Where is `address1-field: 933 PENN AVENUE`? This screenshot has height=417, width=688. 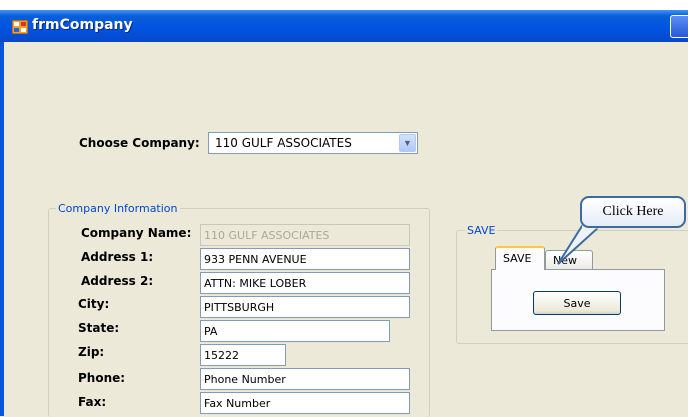
address1-field: 933 PENN AVENUE is located at coordinates (305, 259).